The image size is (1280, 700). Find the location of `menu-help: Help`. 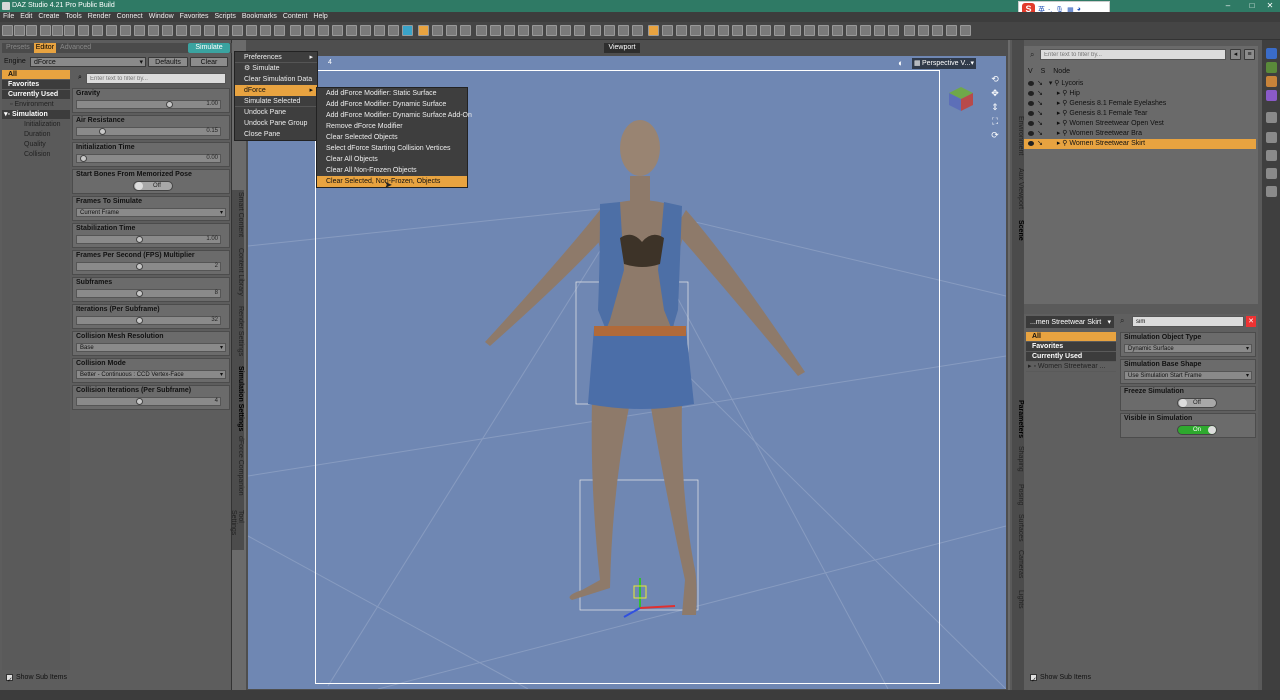

menu-help: Help is located at coordinates (320, 17).